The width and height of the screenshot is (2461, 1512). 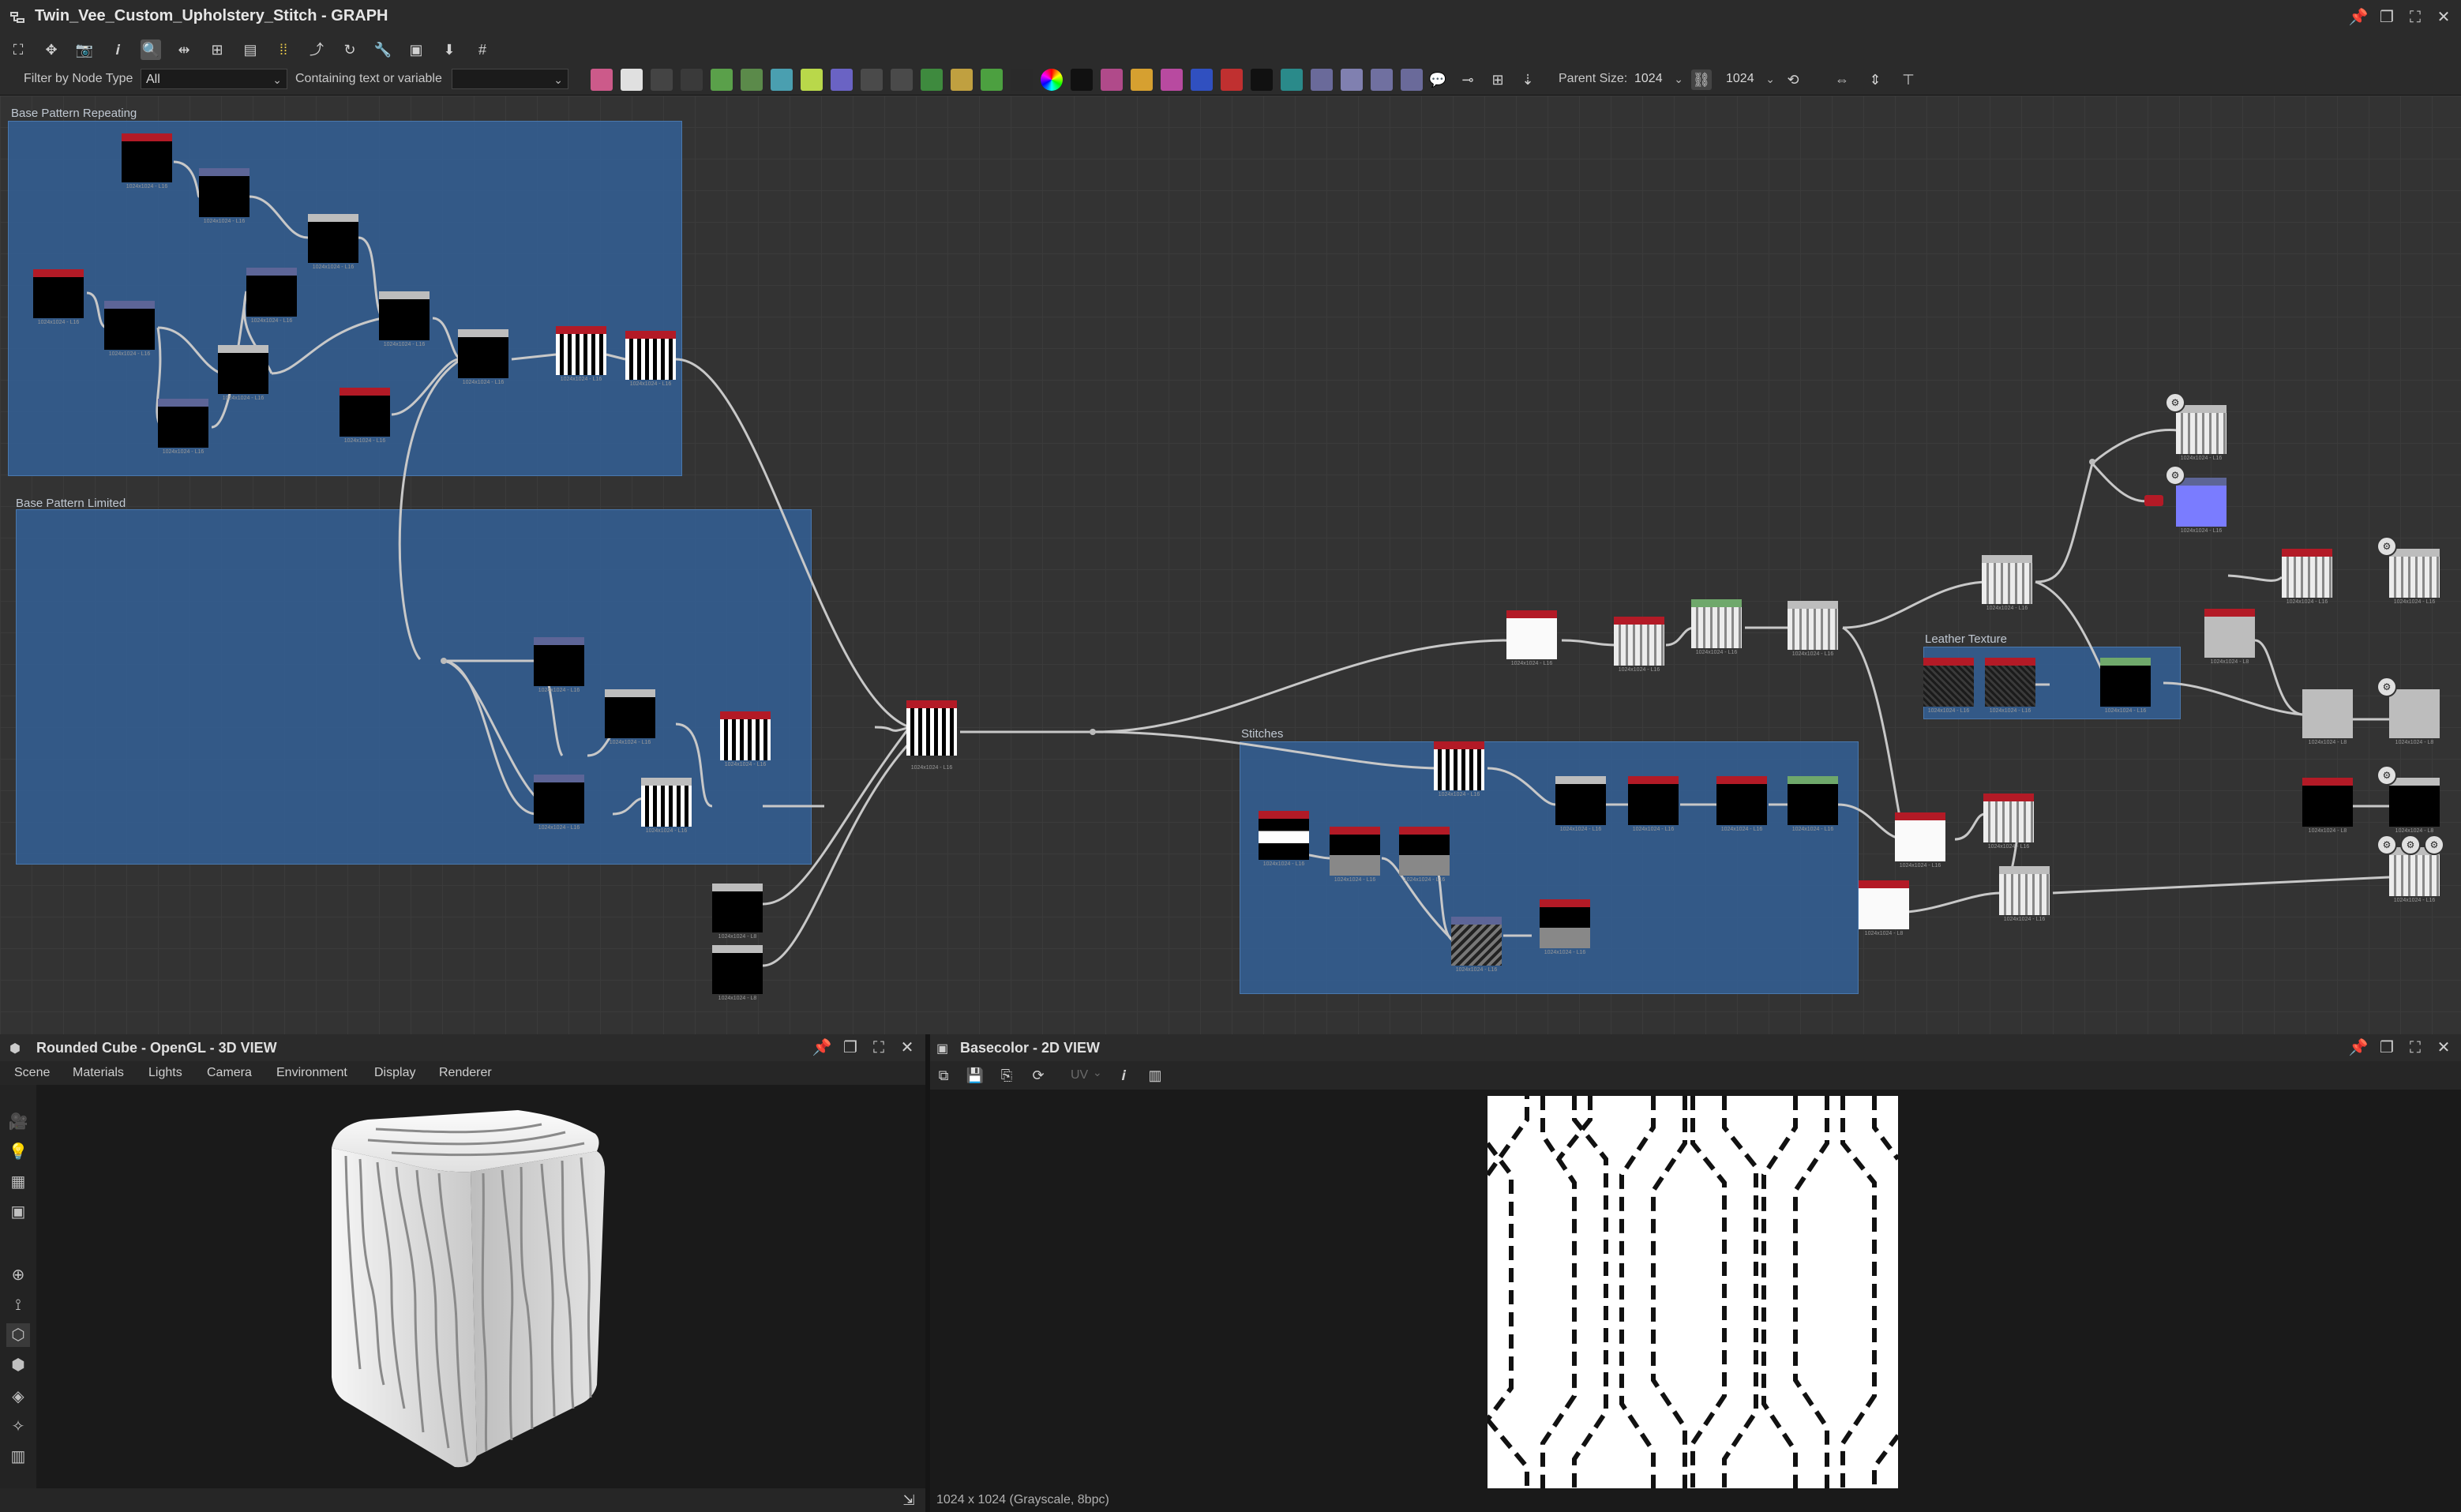 I want to click on graph-node-output: 1024x1024 - L8, so click(x=2414, y=806).